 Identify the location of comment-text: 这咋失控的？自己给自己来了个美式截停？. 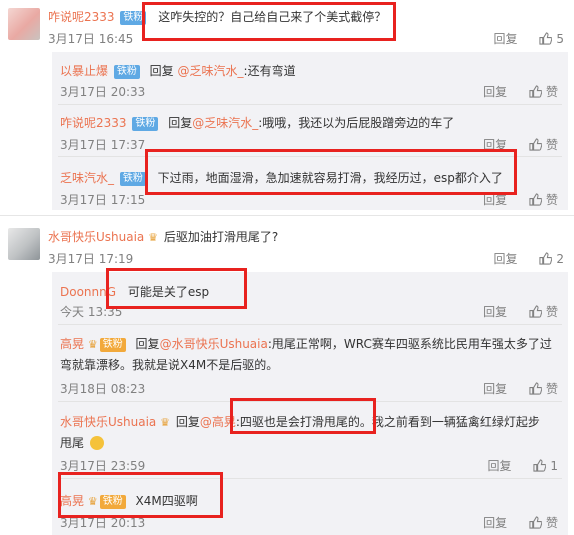
(272, 17).